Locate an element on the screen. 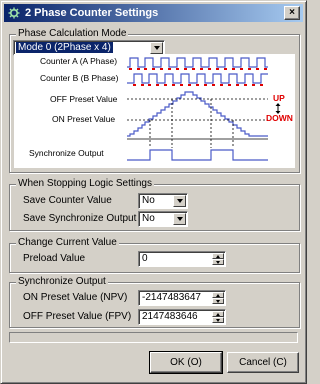  close-button: × is located at coordinates (292, 13).